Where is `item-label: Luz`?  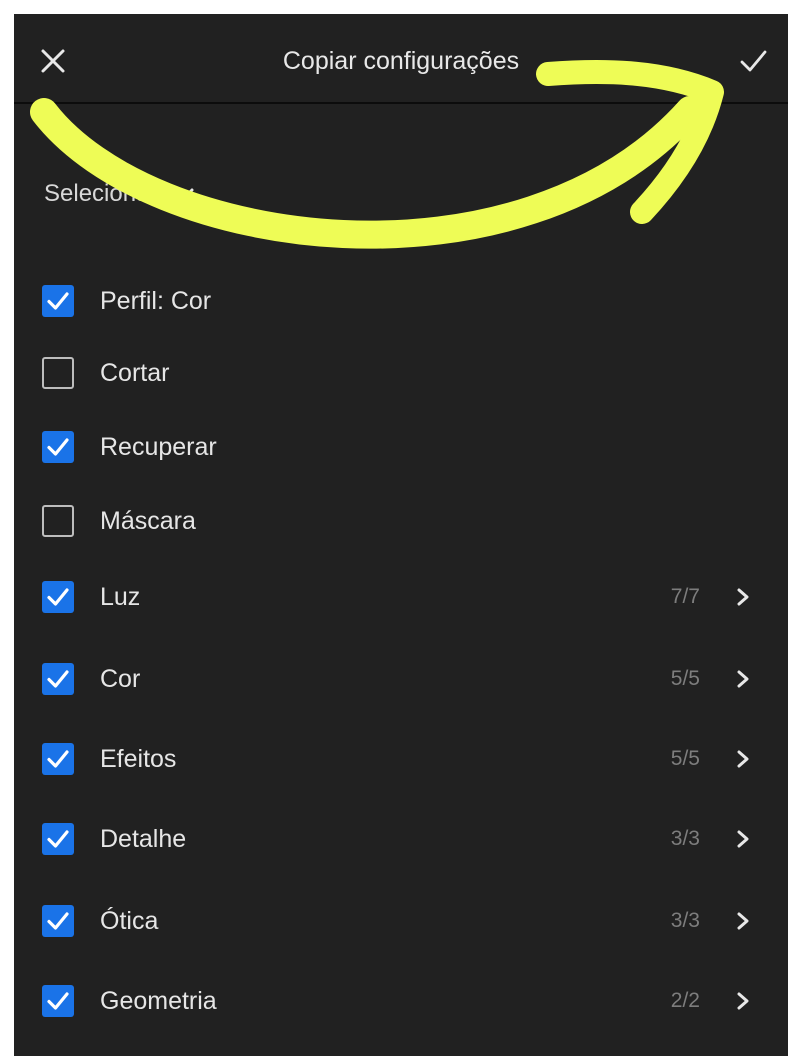 item-label: Luz is located at coordinates (120, 596).